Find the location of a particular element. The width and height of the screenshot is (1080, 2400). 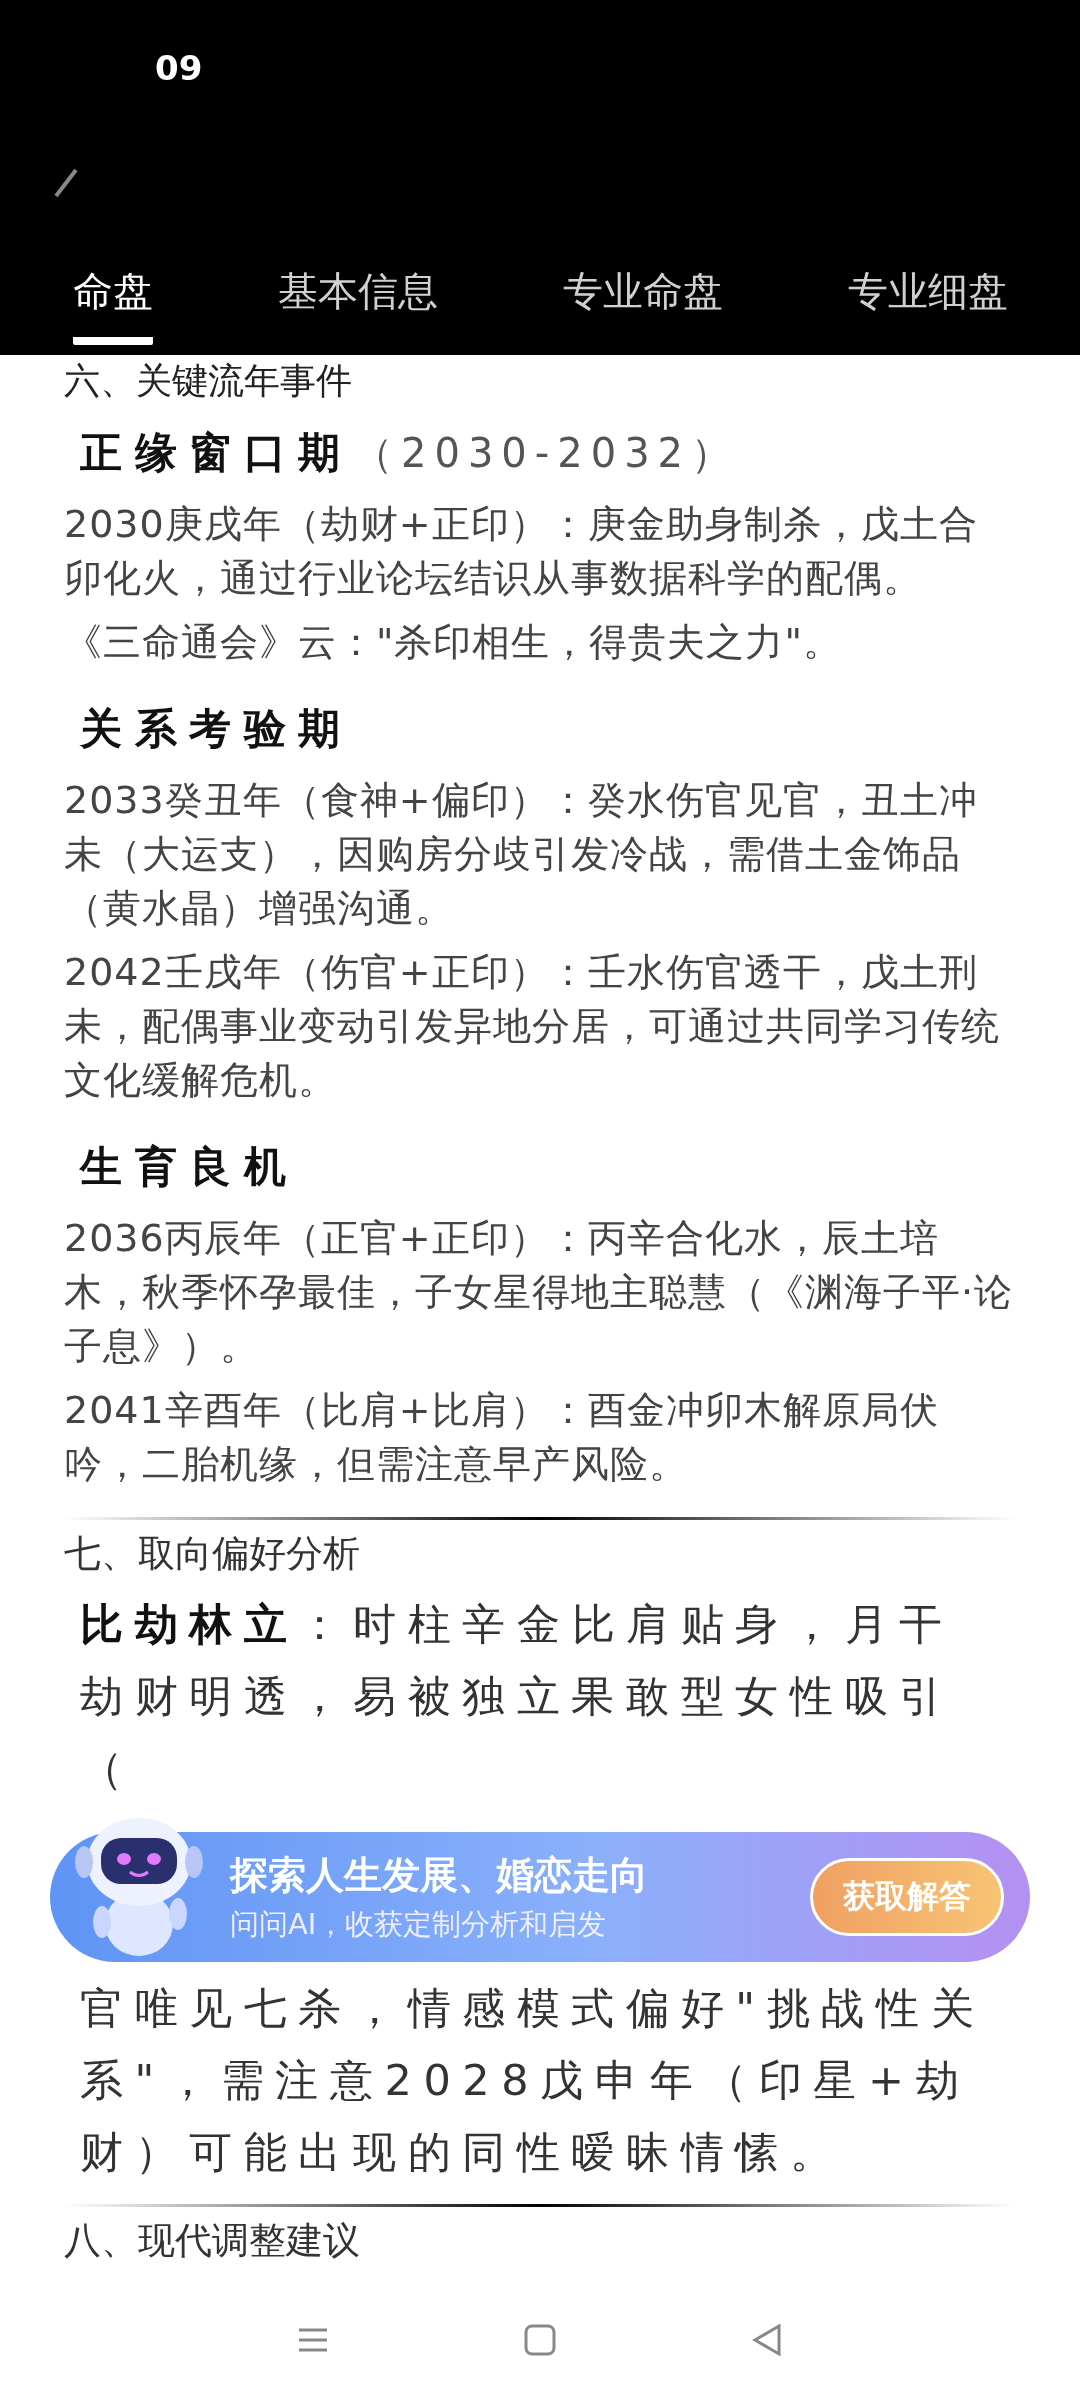

section-title: 八、现代调整建议 is located at coordinates (212, 2241).